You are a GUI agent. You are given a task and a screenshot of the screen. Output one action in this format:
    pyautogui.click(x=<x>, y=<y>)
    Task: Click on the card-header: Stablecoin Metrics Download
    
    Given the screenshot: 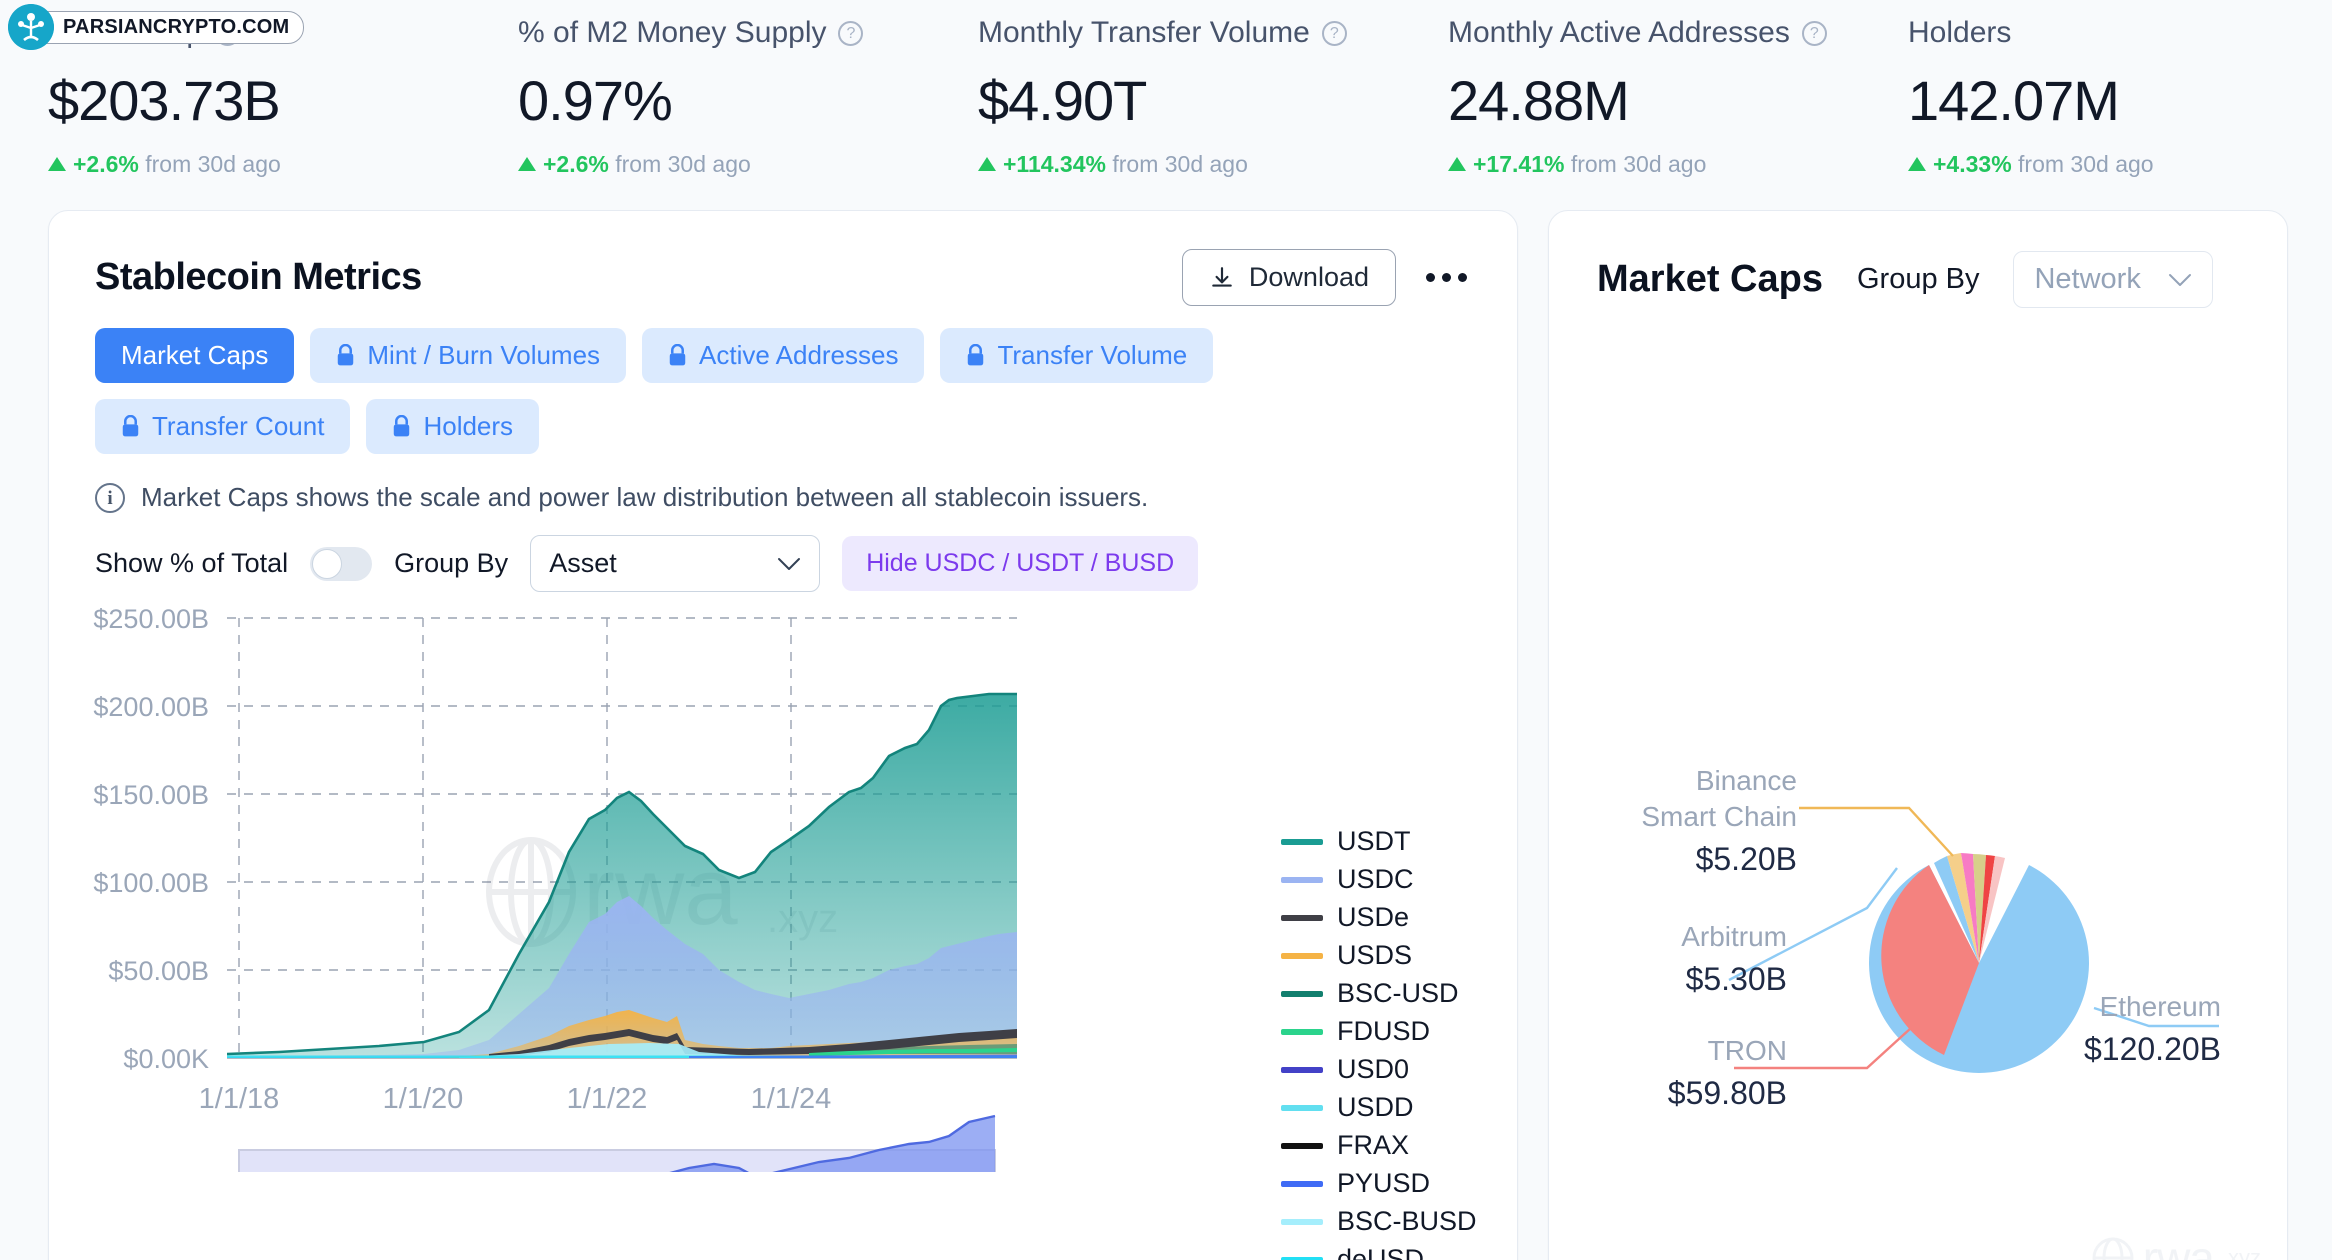 What is the action you would take?
    pyautogui.click(x=783, y=258)
    